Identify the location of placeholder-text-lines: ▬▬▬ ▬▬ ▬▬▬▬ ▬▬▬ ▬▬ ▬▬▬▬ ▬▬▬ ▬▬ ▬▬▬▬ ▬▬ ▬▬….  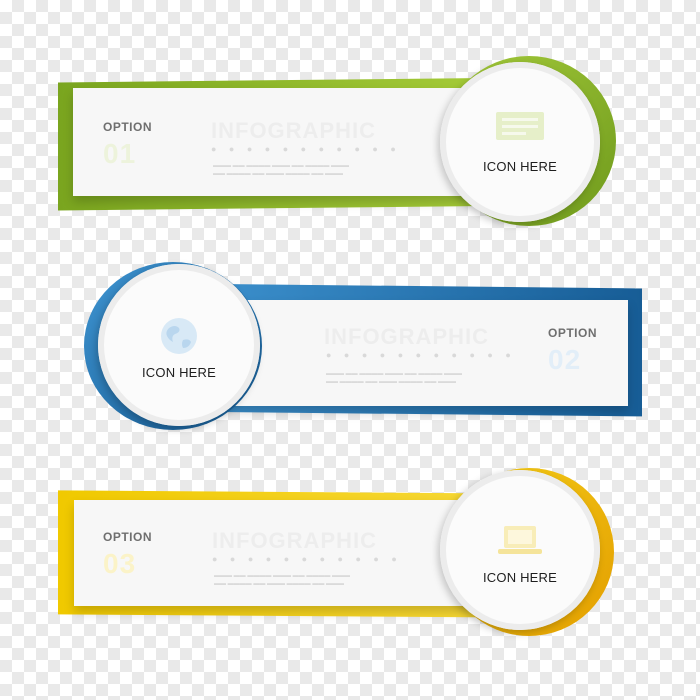
(282, 580).